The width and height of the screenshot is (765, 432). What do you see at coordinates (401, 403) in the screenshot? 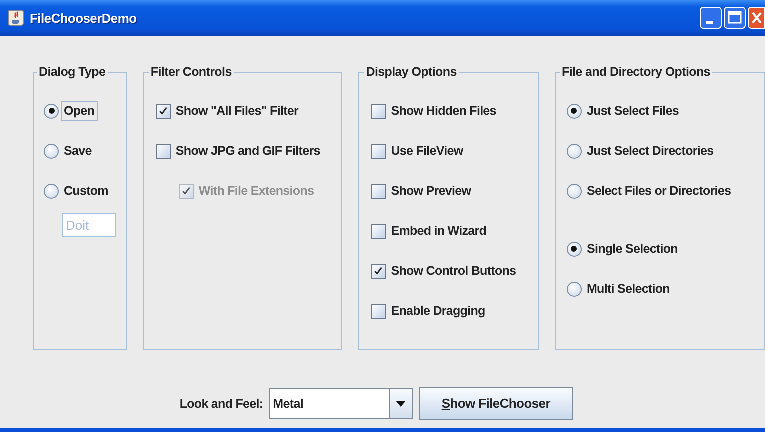
I see `caret-icon` at bounding box center [401, 403].